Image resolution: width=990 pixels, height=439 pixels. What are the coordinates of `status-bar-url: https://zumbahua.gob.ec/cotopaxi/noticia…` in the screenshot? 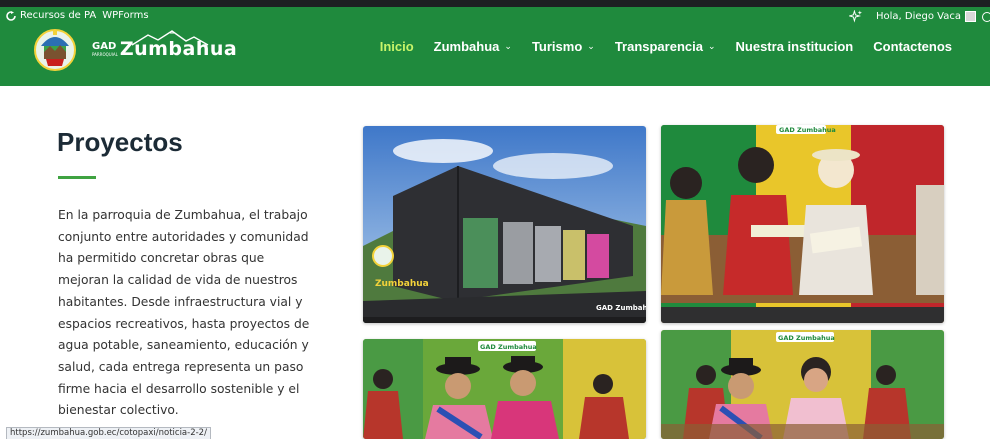 It's located at (108, 433).